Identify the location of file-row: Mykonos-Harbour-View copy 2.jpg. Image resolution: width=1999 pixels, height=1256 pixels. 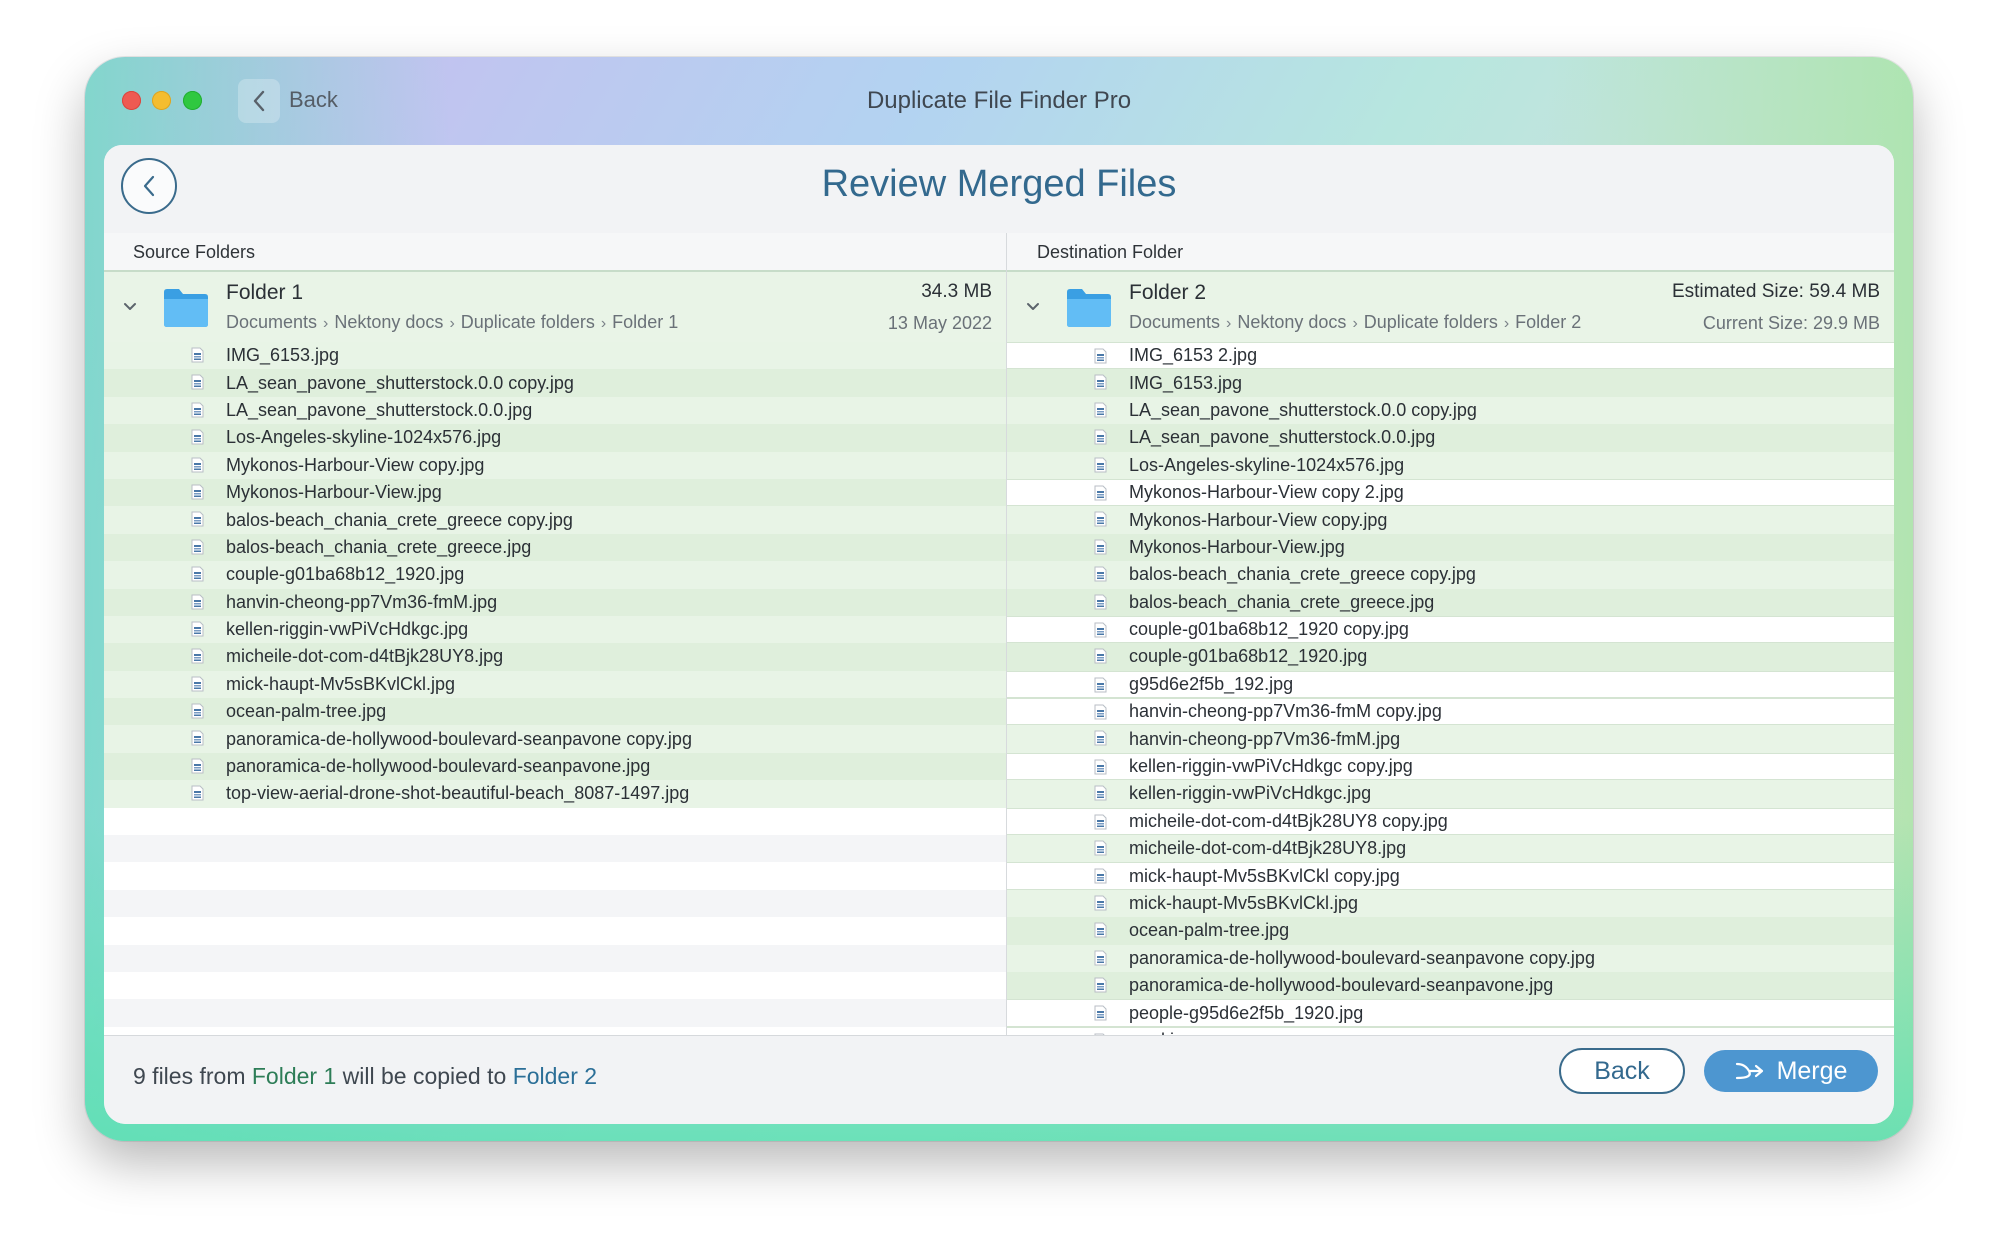
(1450, 492).